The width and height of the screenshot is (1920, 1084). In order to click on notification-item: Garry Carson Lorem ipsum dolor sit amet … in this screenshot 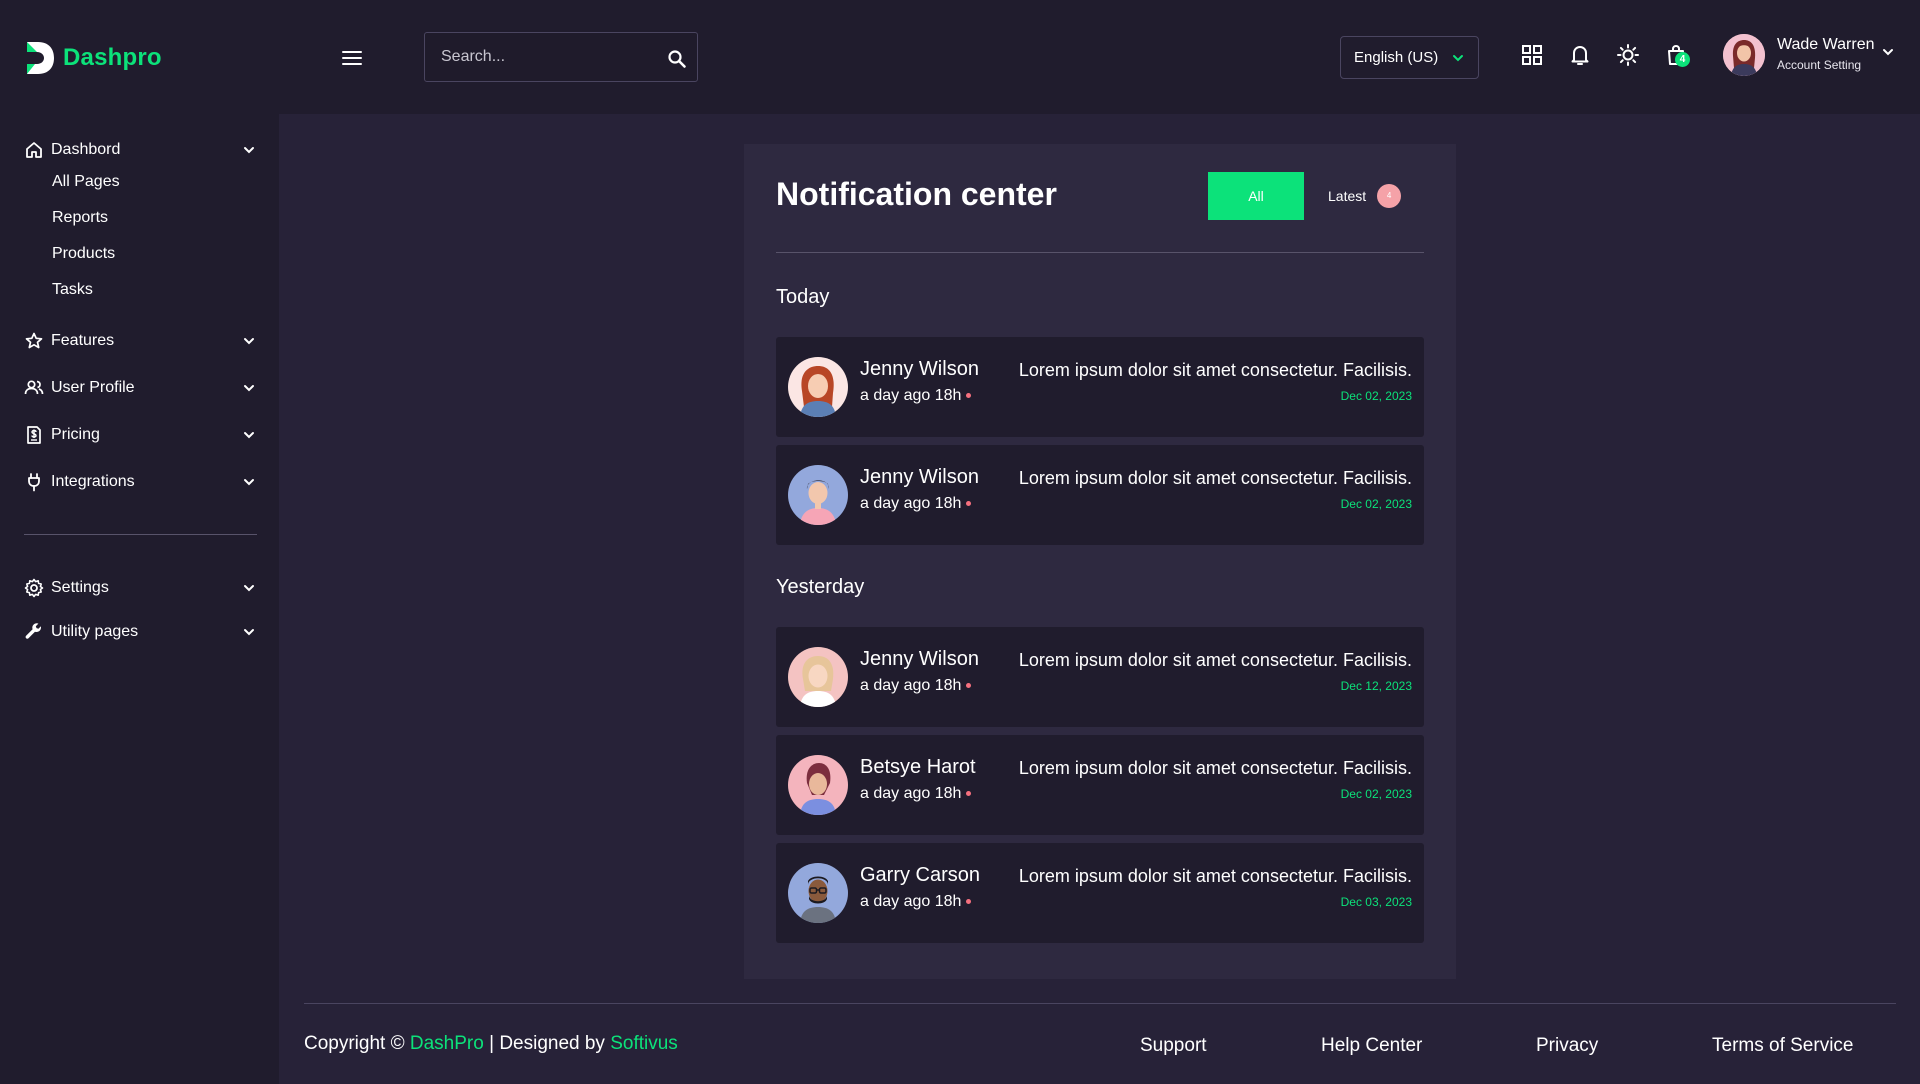, I will do `click(1100, 893)`.